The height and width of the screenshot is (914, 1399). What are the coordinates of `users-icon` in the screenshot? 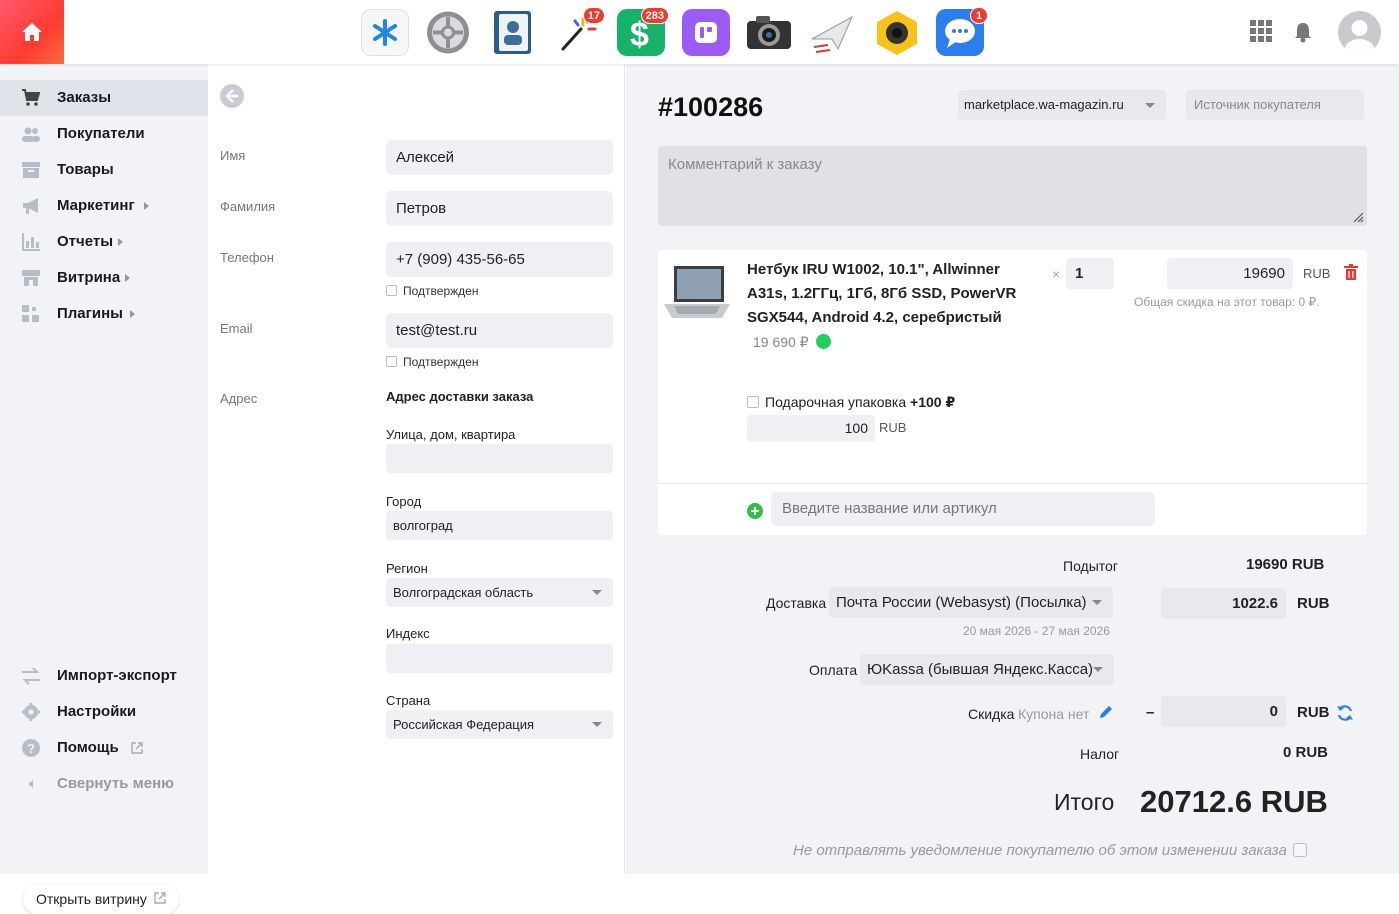 It's located at (31, 134).